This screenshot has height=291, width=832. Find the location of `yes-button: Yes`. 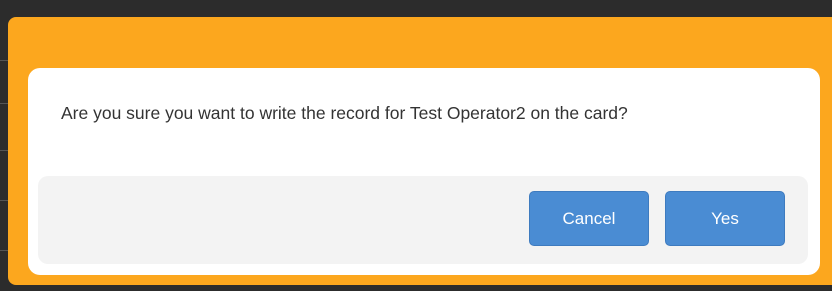

yes-button: Yes is located at coordinates (725, 218).